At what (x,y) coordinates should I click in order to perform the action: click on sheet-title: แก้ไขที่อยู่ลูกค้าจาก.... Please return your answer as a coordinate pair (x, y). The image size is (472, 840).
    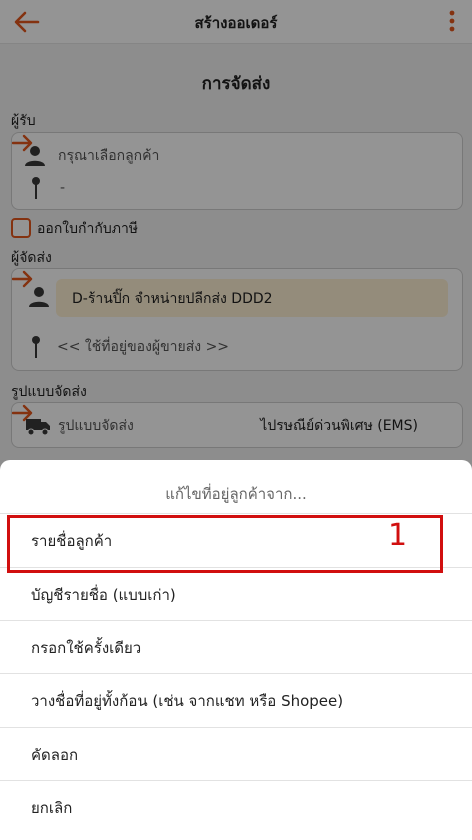
    Looking at the image, I should click on (236, 494).